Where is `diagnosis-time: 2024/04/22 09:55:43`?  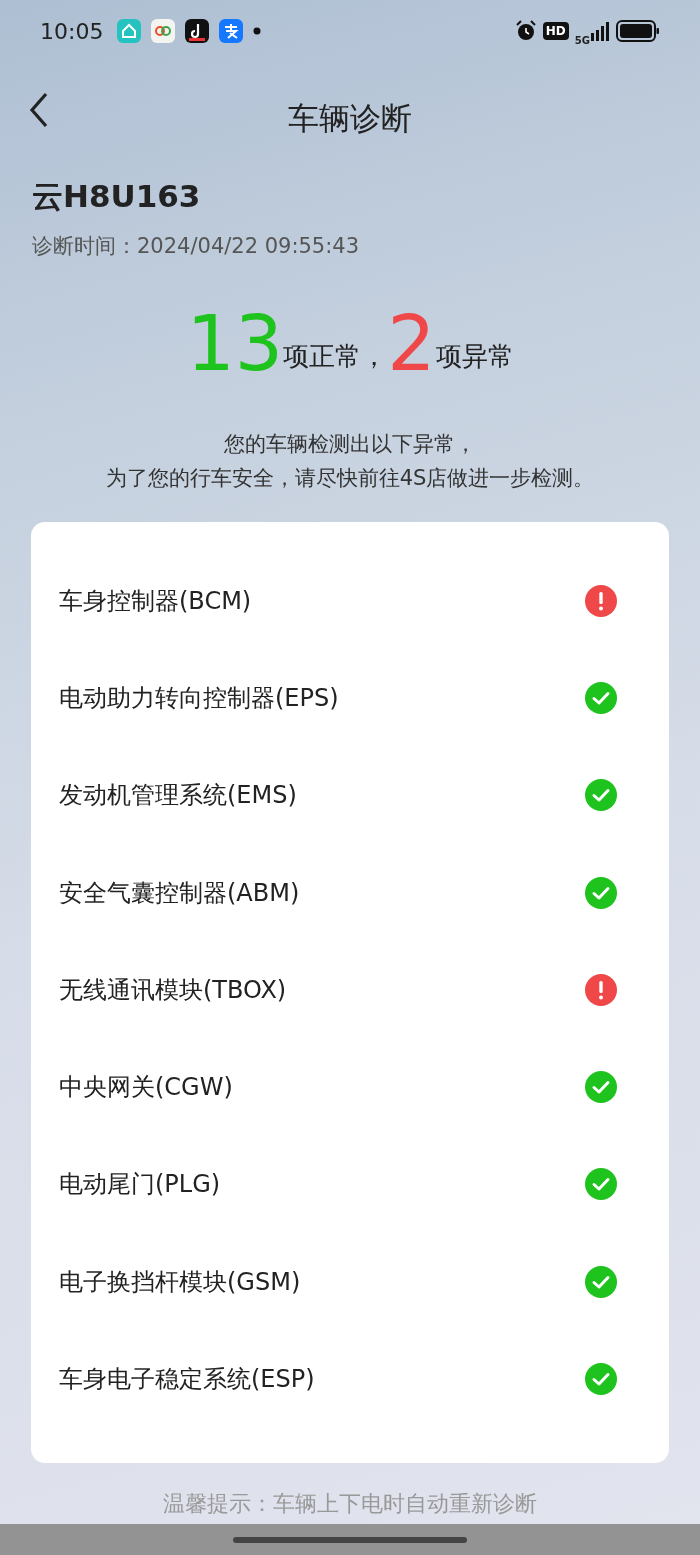
diagnosis-time: 2024/04/22 09:55:43 is located at coordinates (248, 246).